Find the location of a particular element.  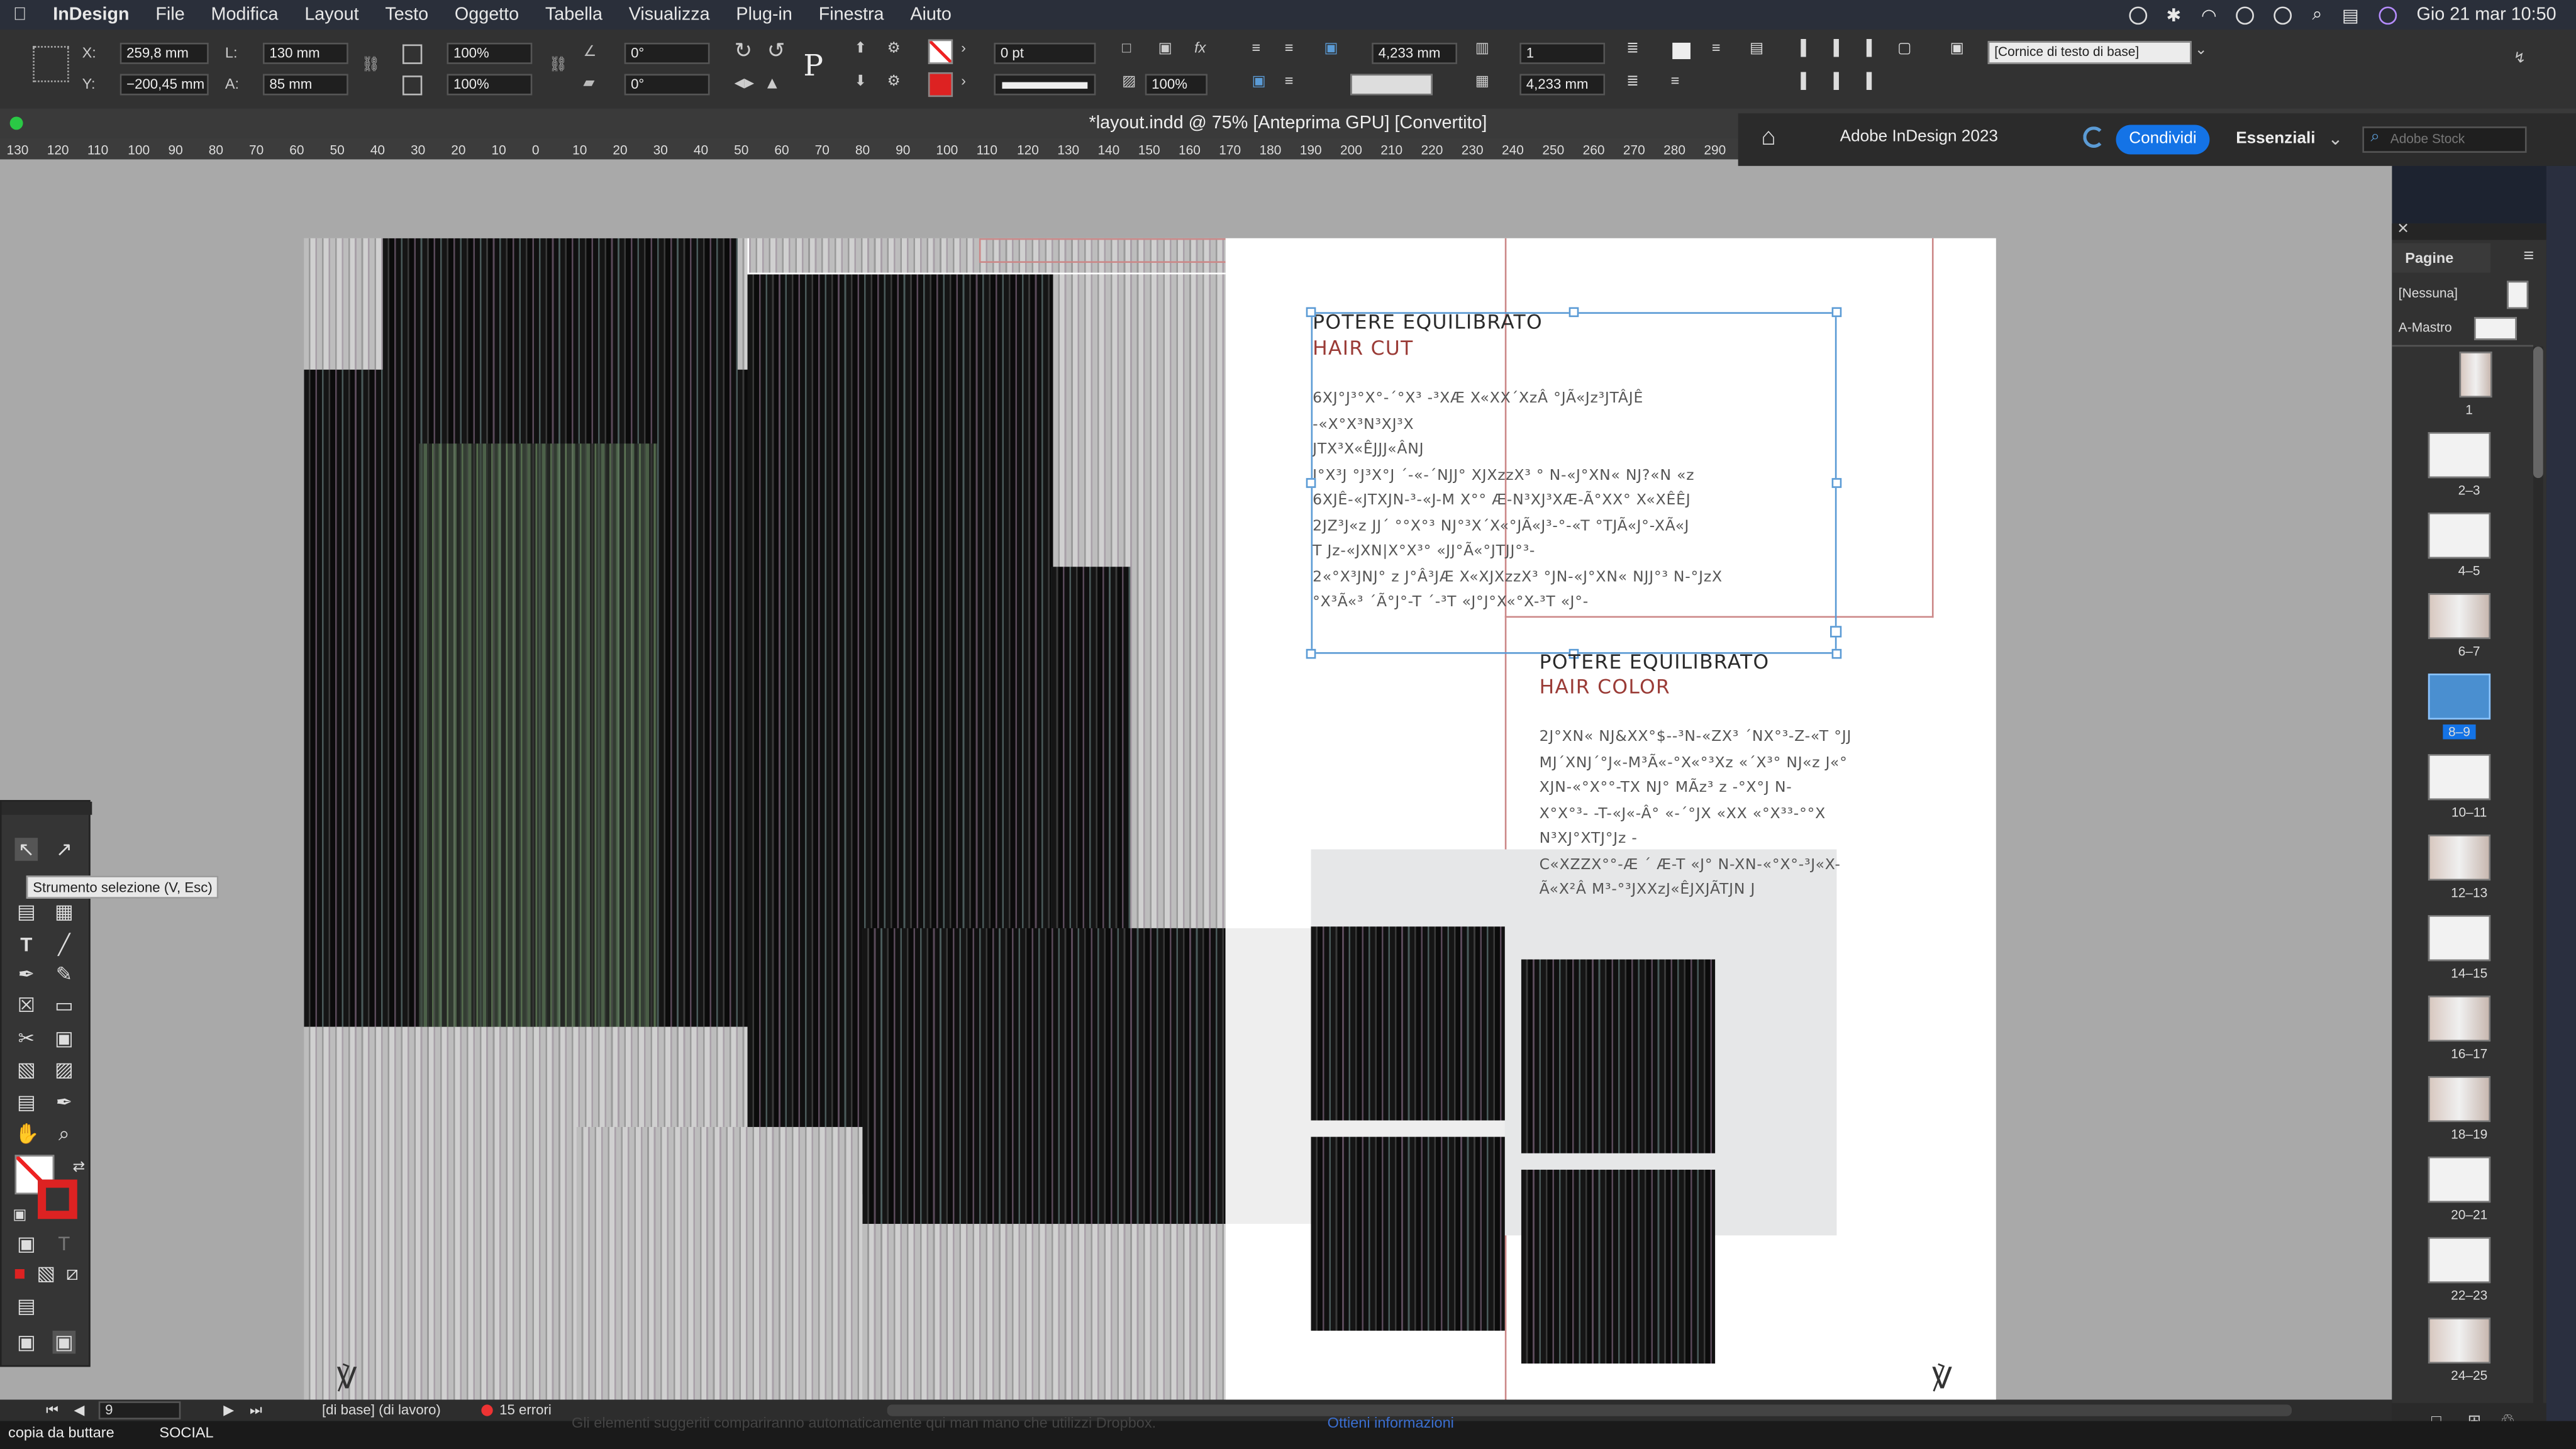

window-zoom-dot-icon is located at coordinates (16, 123).